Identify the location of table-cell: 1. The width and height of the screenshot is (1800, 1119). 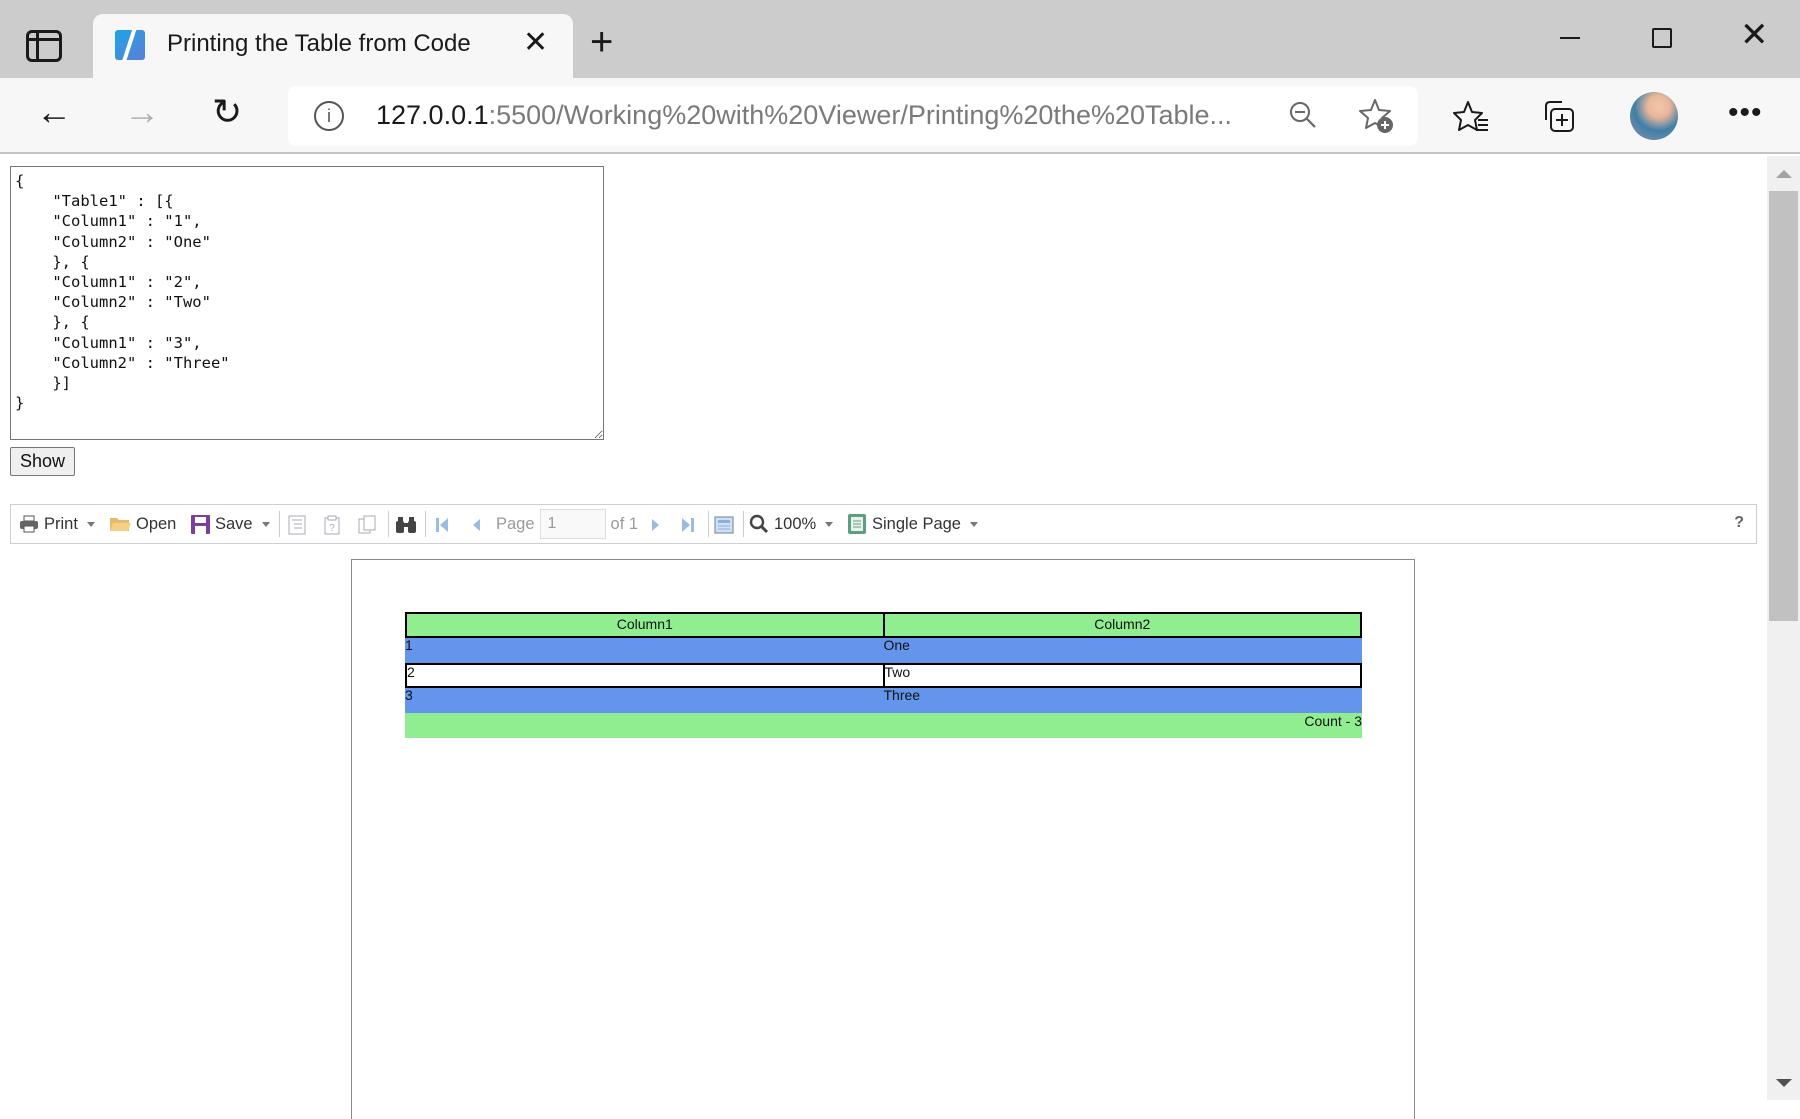
(409, 645).